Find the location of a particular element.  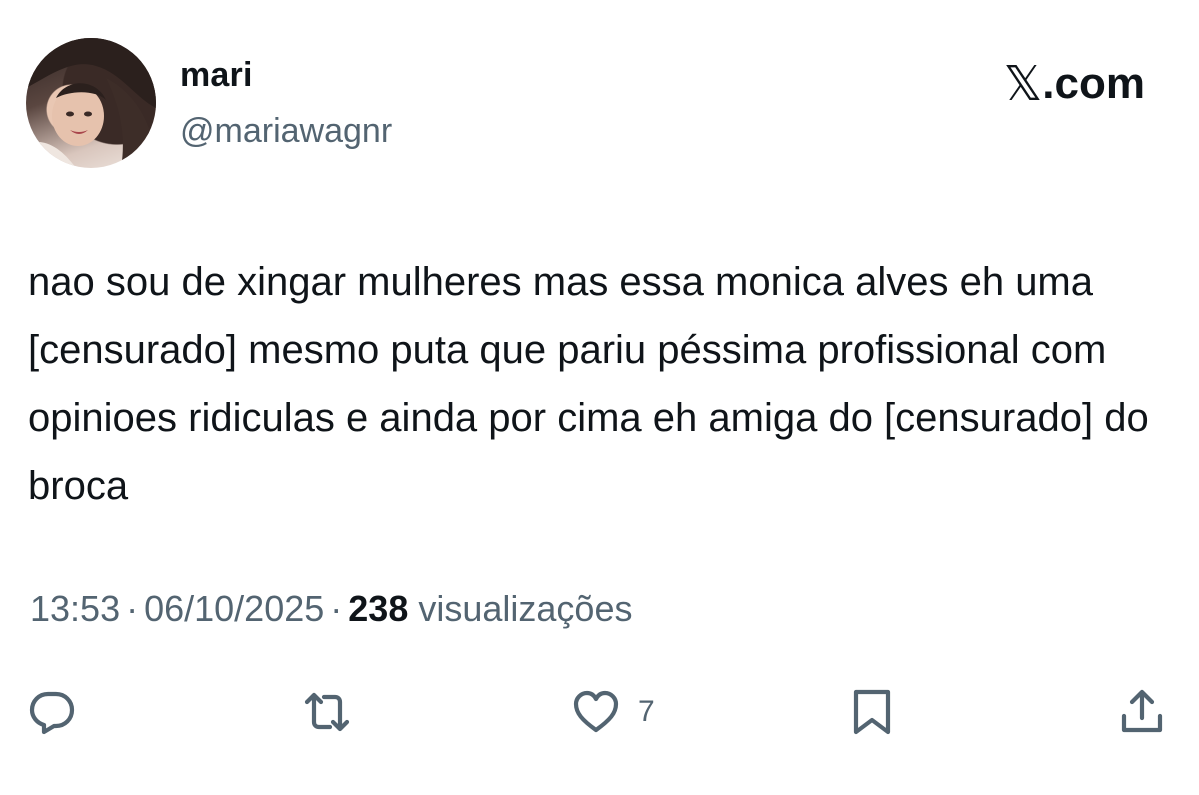

action-bar: 7 is located at coordinates (599, 712).